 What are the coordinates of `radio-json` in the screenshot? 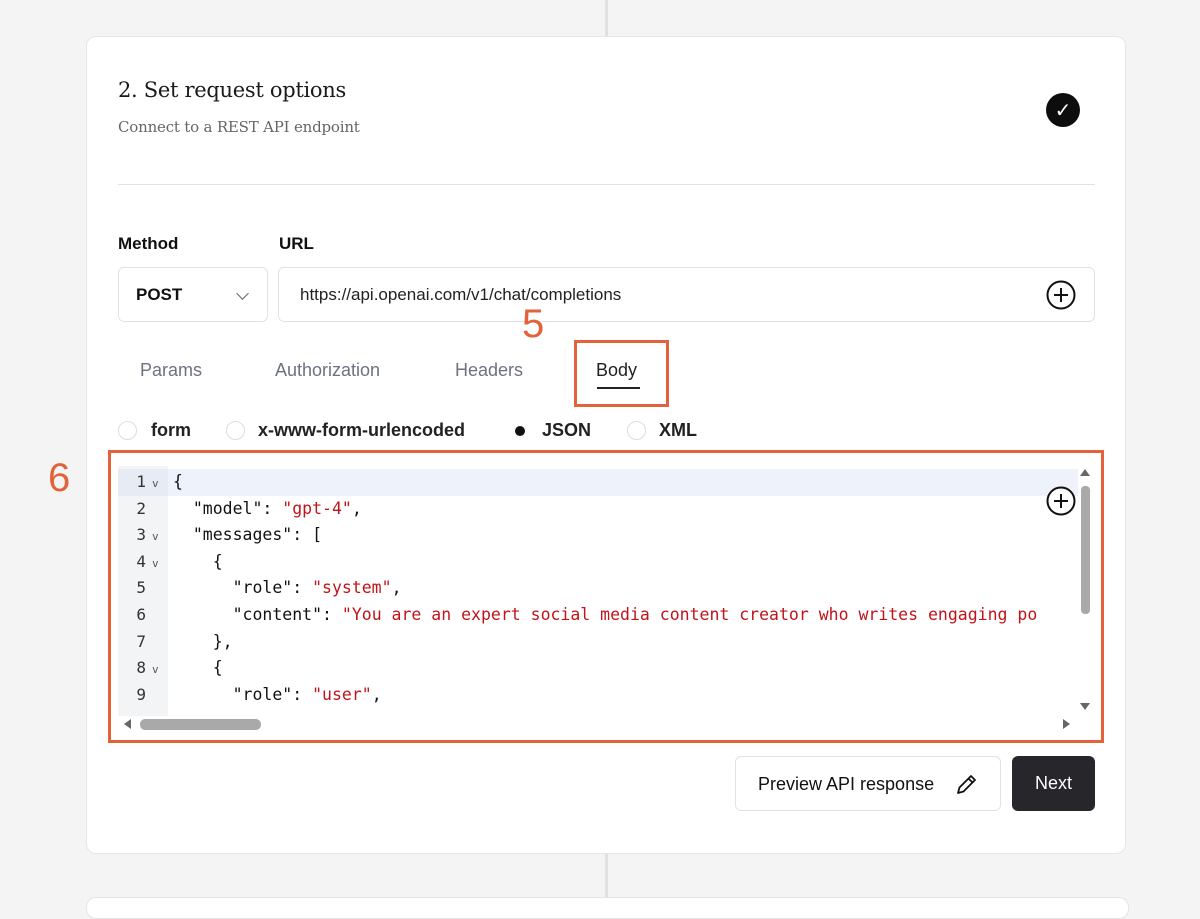 It's located at (519, 430).